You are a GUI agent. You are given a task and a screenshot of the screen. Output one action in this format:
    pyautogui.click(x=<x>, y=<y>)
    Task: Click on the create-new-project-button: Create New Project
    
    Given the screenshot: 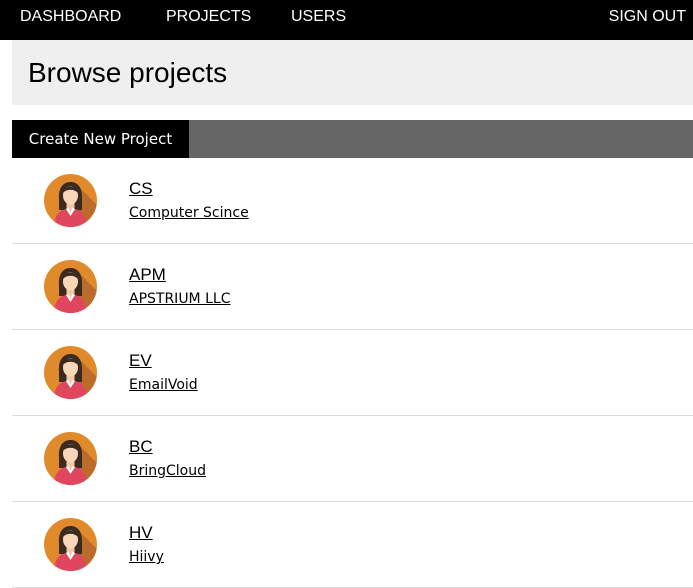 What is the action you would take?
    pyautogui.click(x=100, y=139)
    